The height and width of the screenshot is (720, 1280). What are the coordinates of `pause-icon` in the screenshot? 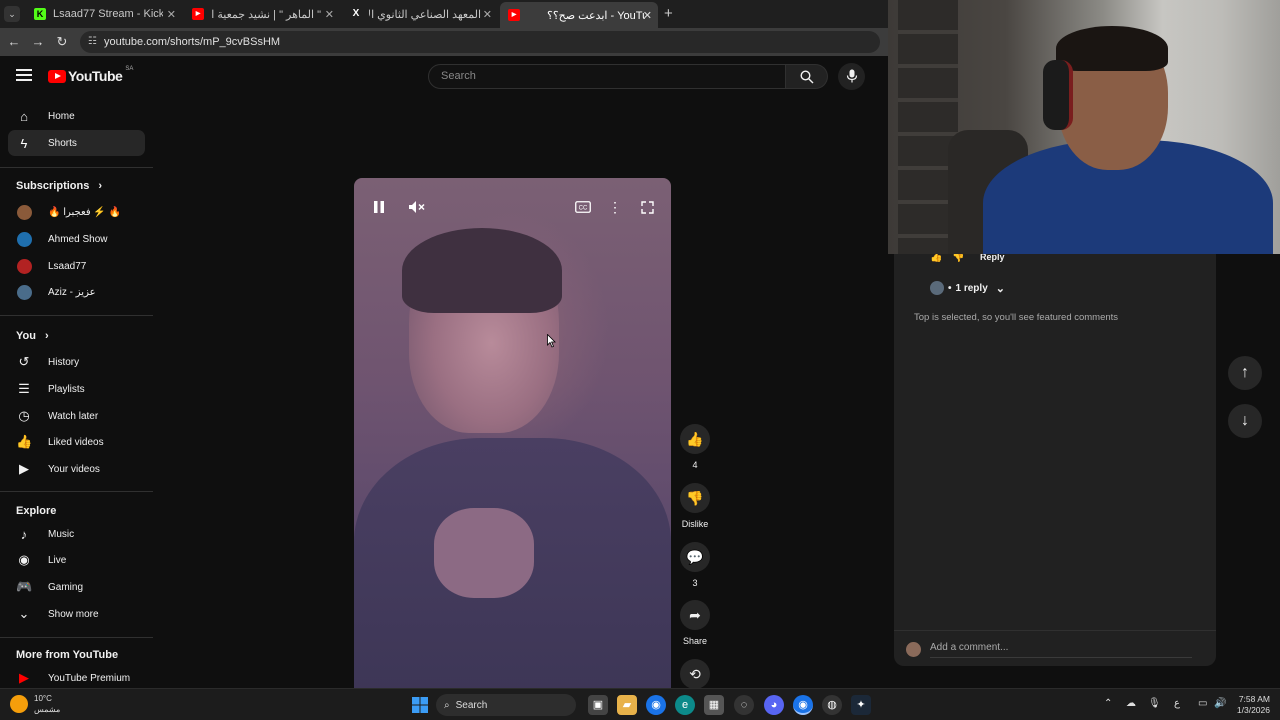 It's located at (379, 207).